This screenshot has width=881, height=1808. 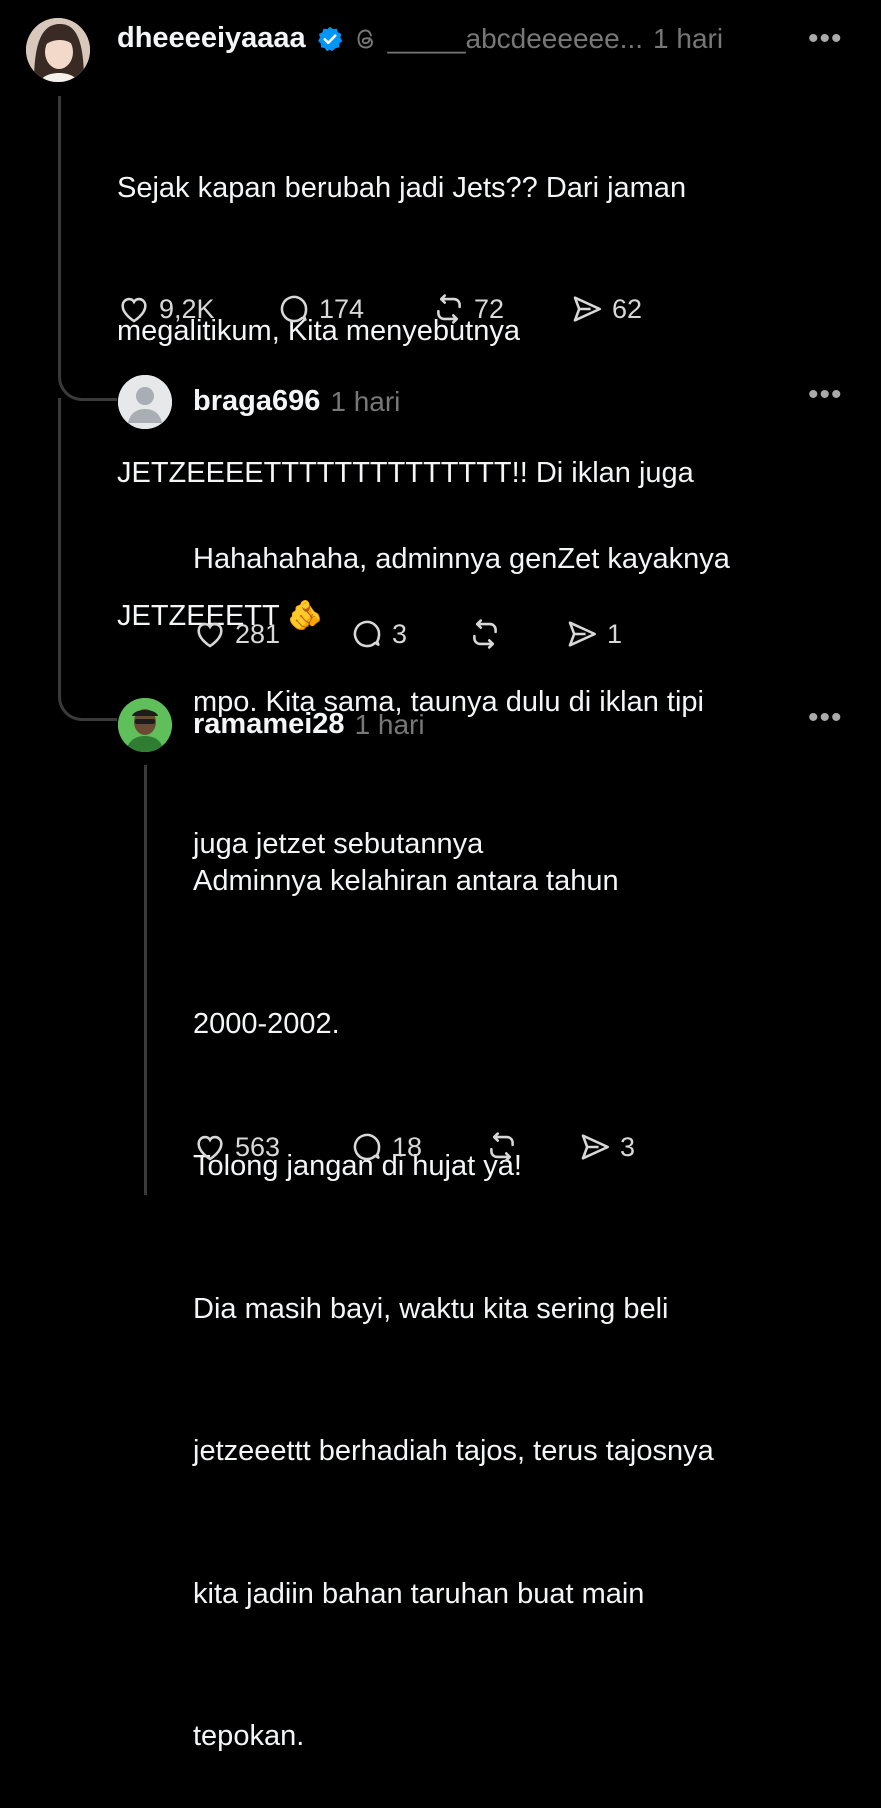 I want to click on share-count: 1, so click(x=615, y=633).